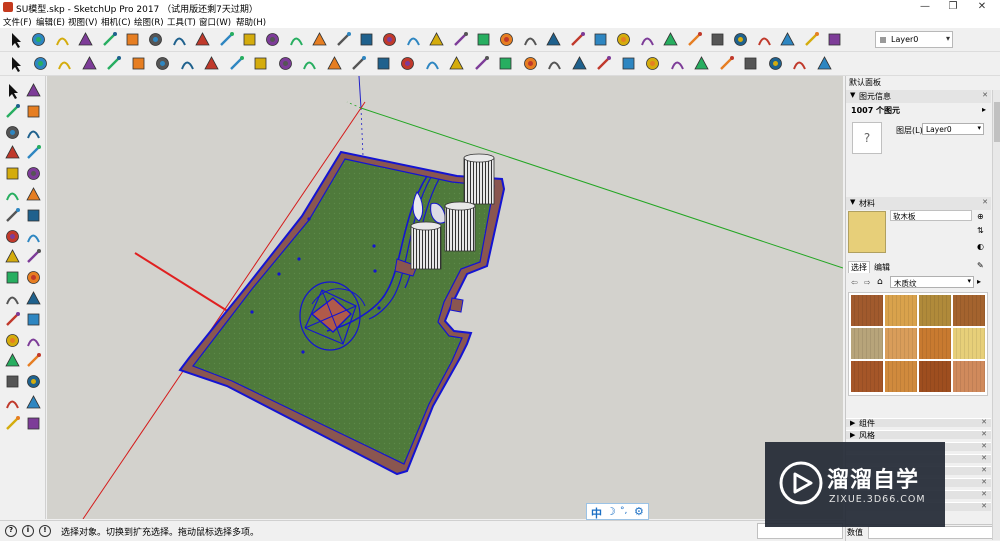 The height and width of the screenshot is (541, 1000). What do you see at coordinates (824, 63) in the screenshot?
I see `house-4-icon` at bounding box center [824, 63].